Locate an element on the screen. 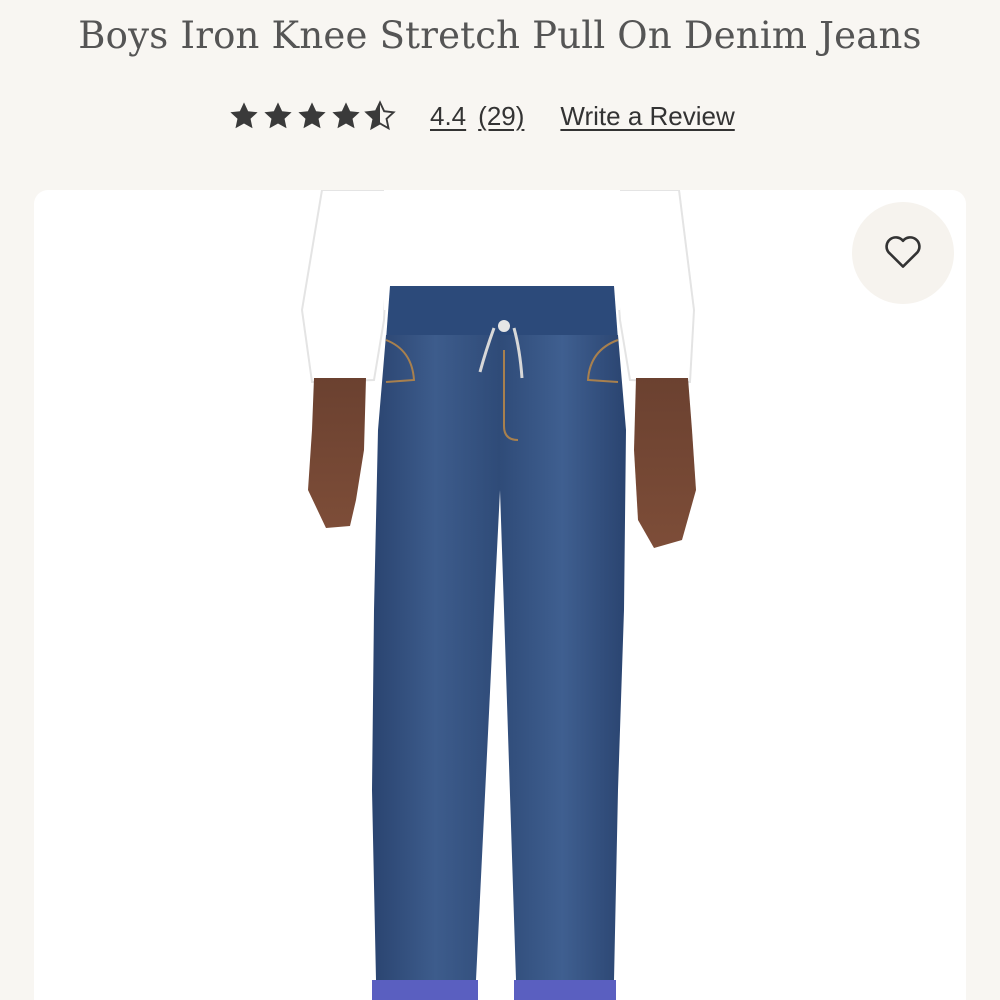 This screenshot has width=1000, height=1000. rating-value-link: 4.4 is located at coordinates (448, 116).